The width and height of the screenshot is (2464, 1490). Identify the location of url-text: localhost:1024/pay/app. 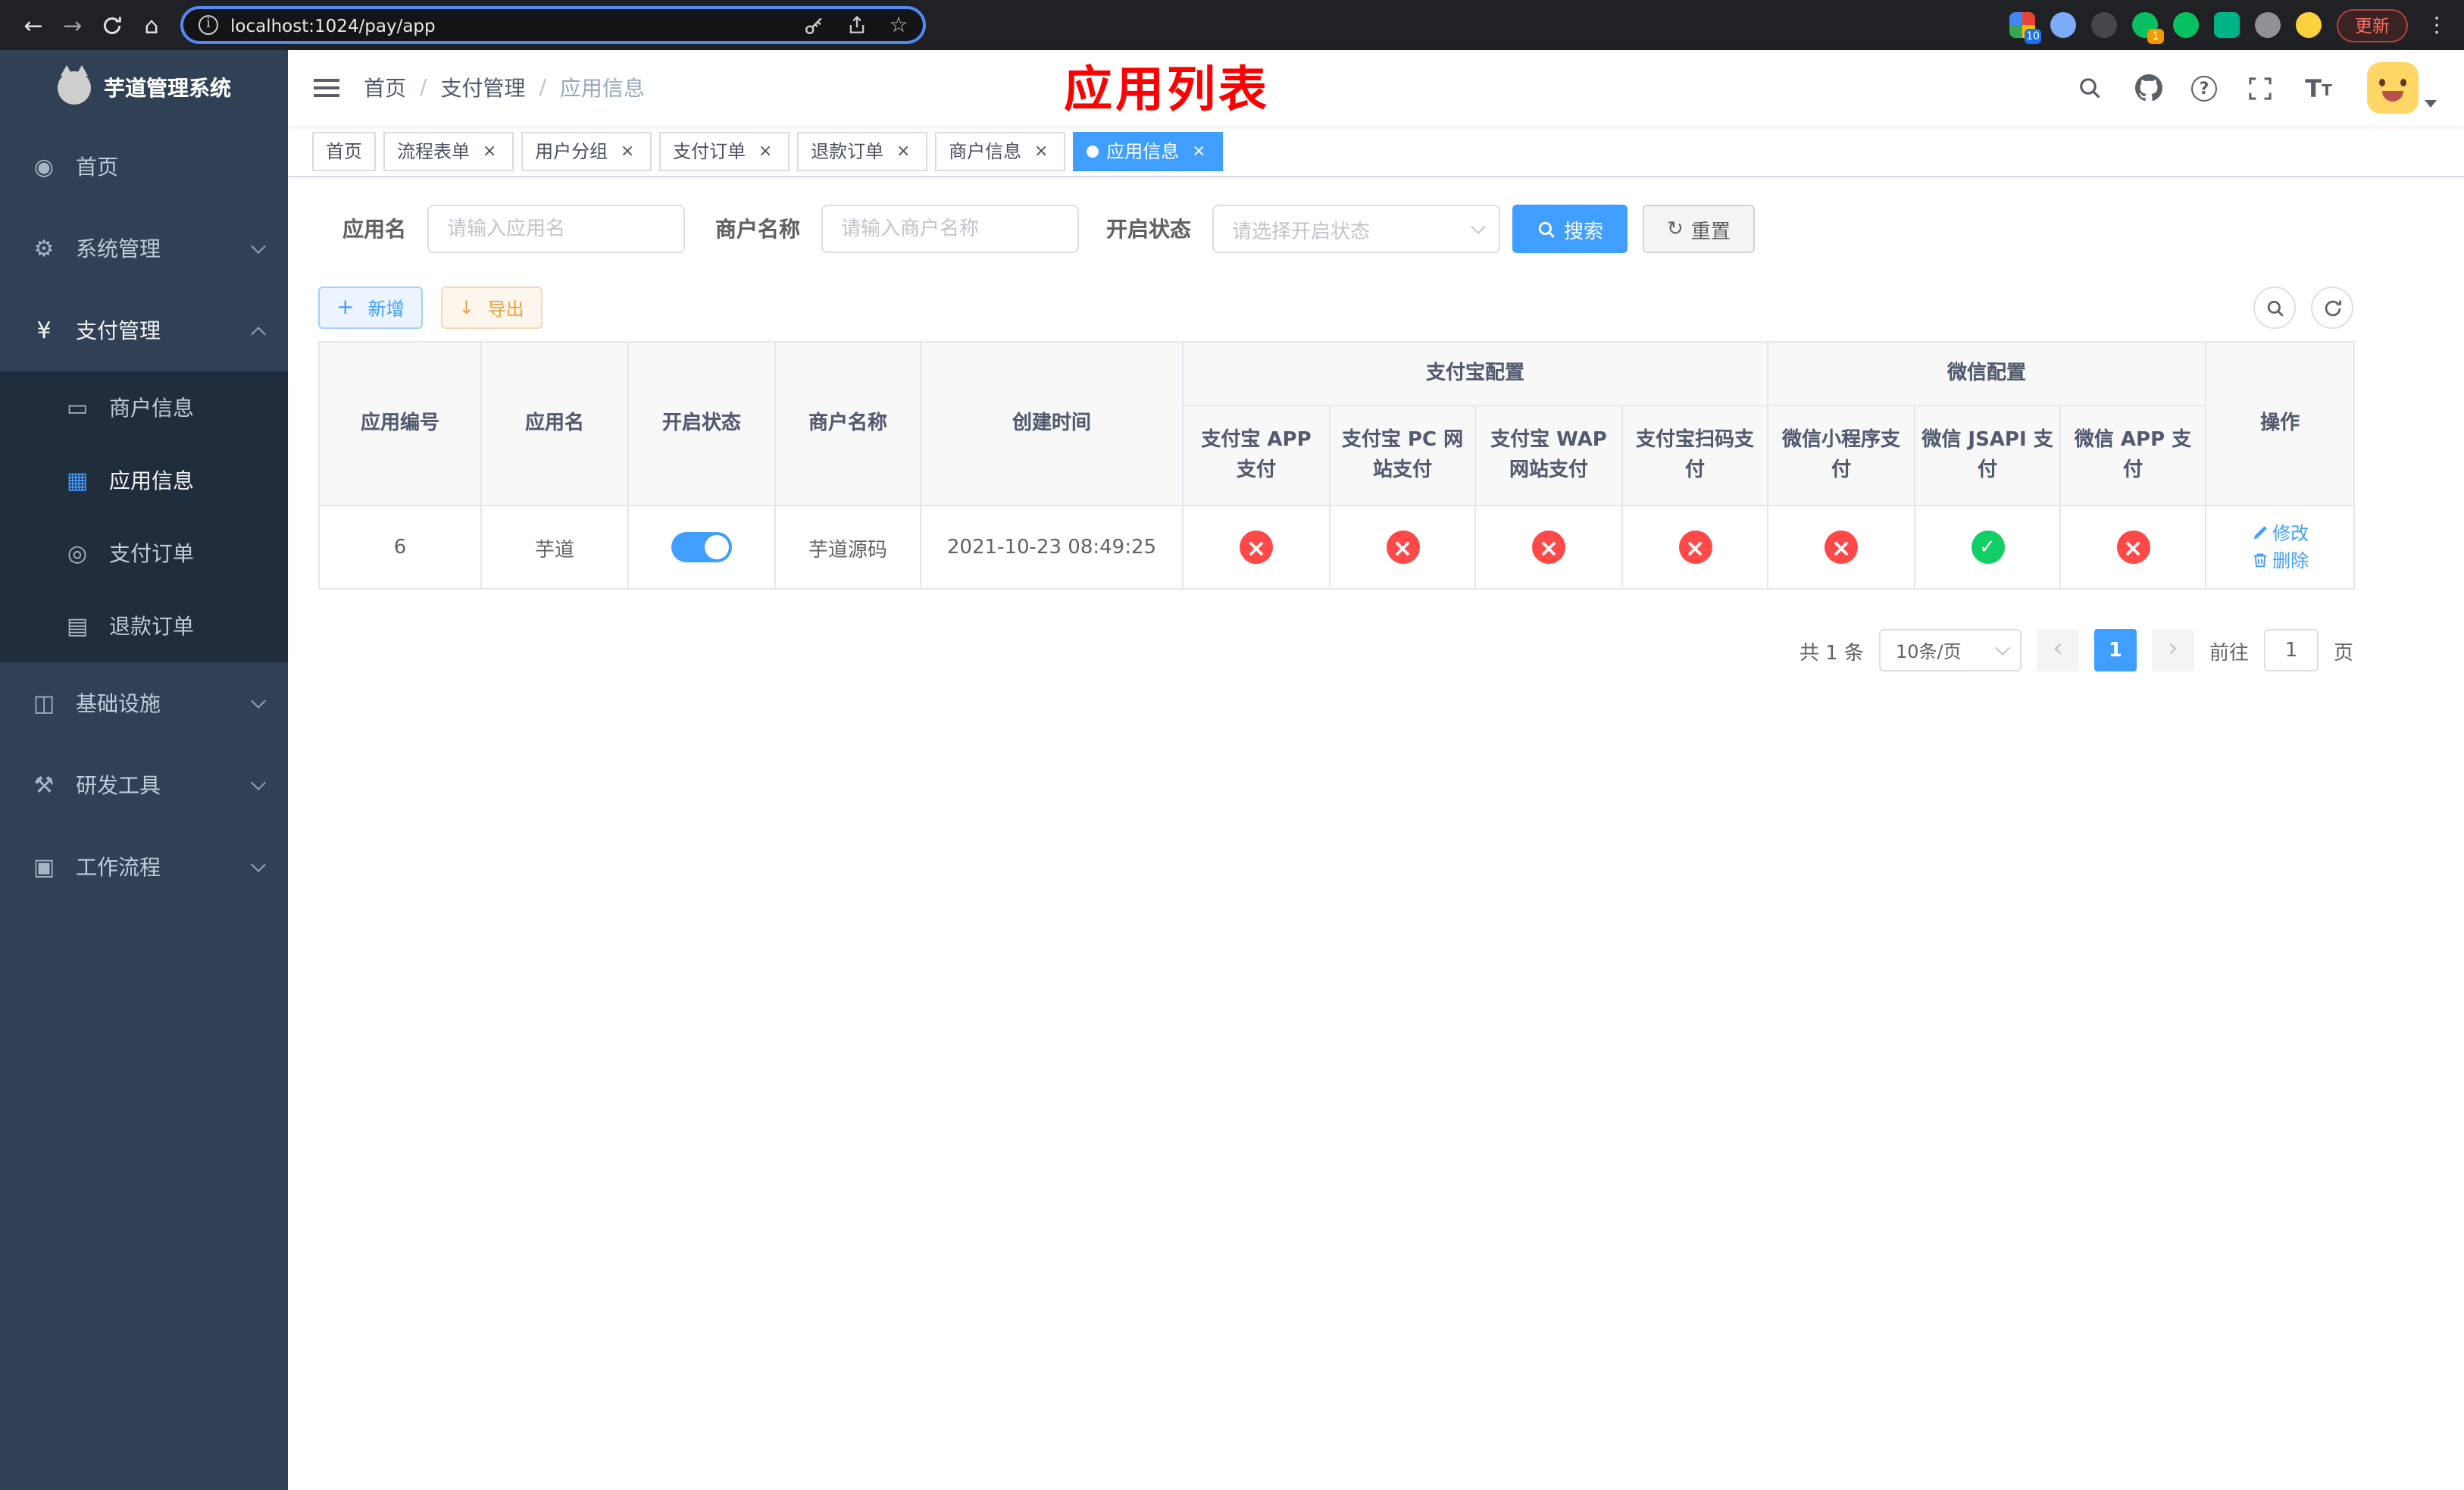
(508, 25).